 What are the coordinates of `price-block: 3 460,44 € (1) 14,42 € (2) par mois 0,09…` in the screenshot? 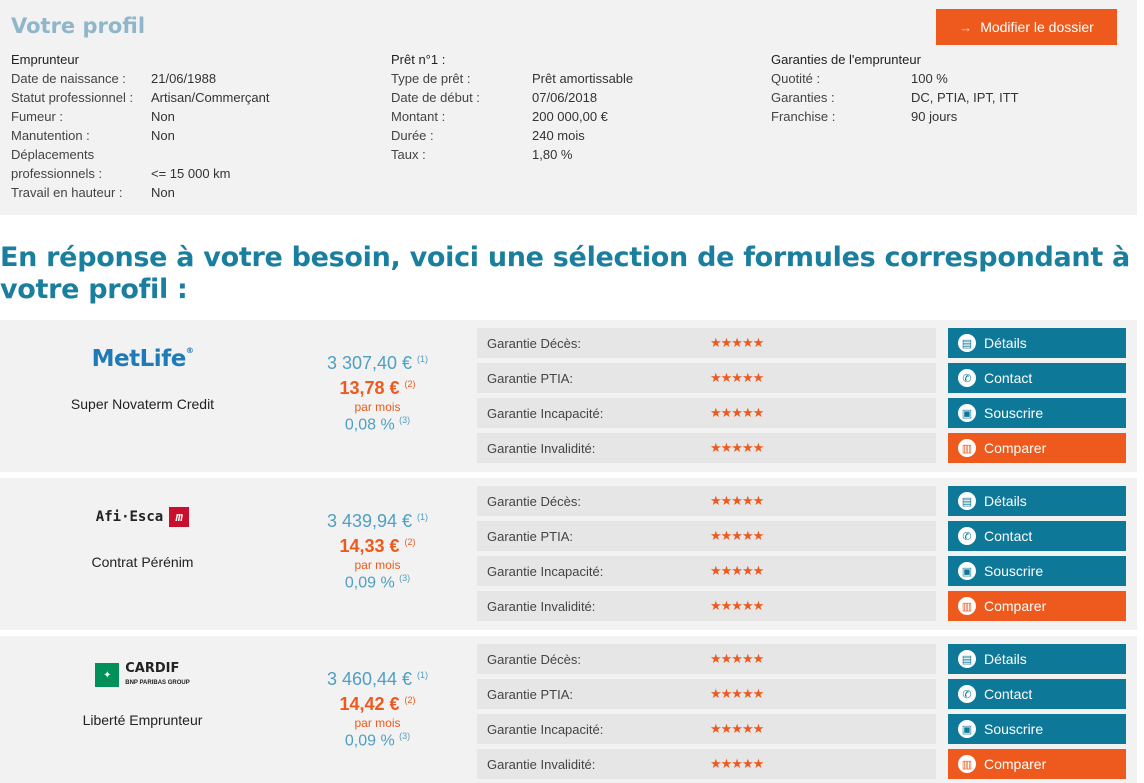 It's located at (377, 693).